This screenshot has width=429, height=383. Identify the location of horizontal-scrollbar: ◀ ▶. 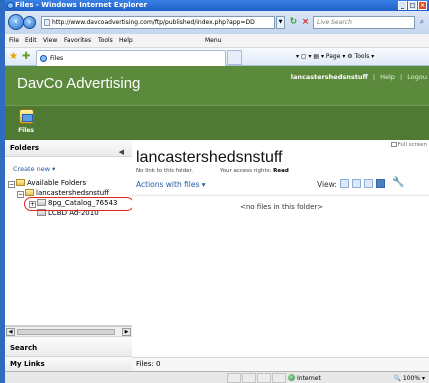
(68, 331).